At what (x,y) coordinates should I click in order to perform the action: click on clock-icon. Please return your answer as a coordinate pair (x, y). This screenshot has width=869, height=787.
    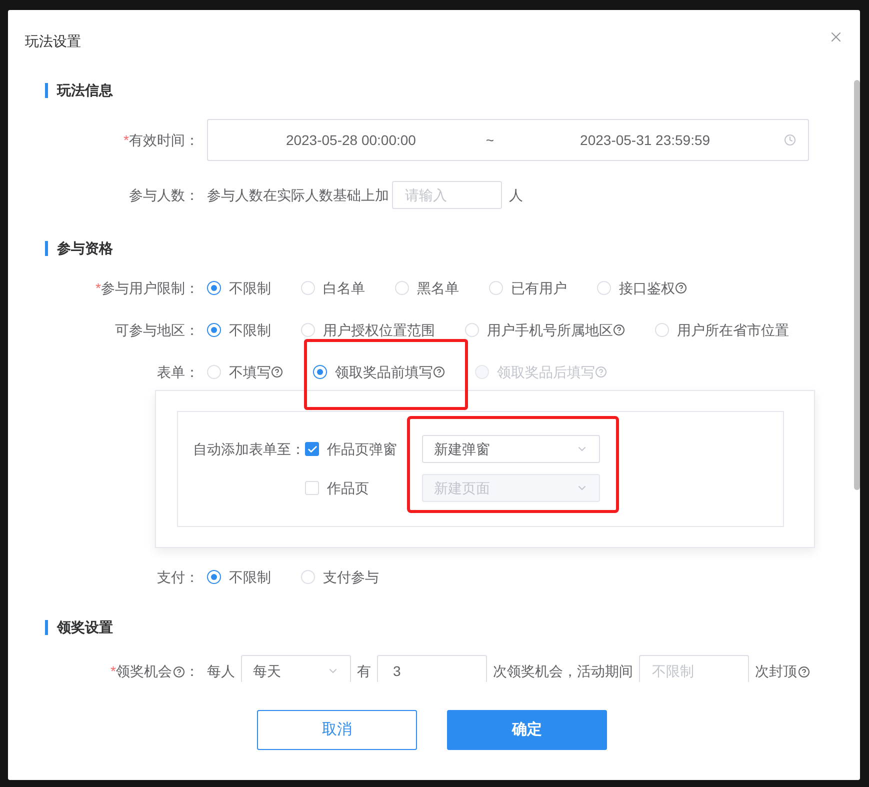
    Looking at the image, I should click on (790, 140).